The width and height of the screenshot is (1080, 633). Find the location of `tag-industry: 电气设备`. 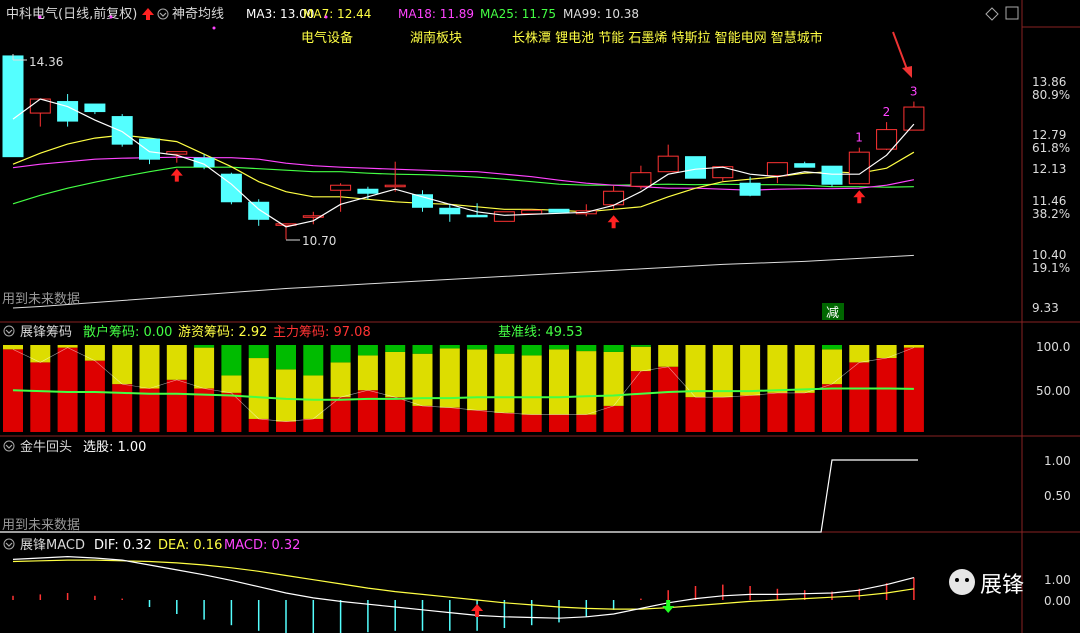

tag-industry: 电气设备 is located at coordinates (327, 38).